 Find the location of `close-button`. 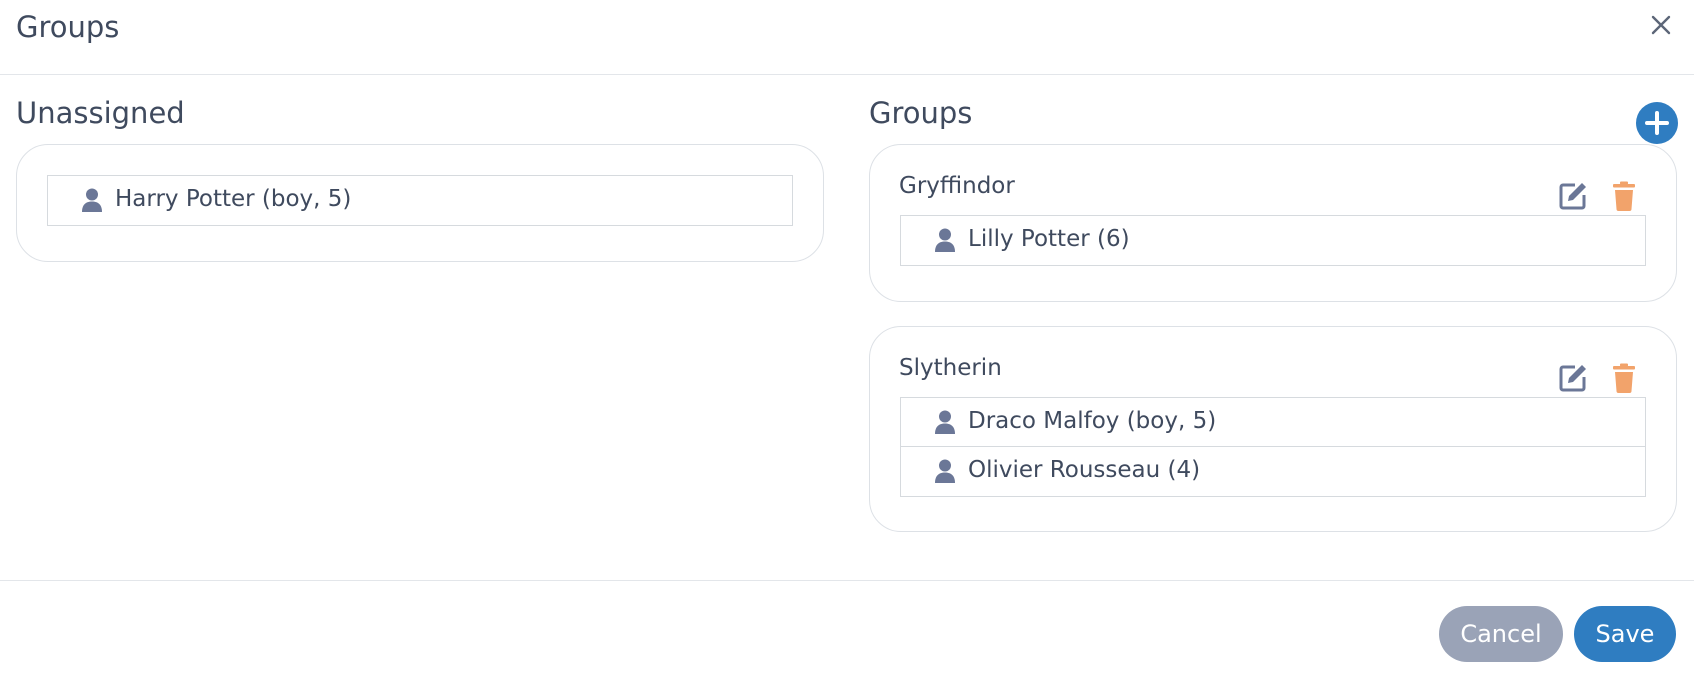

close-button is located at coordinates (1661, 25).